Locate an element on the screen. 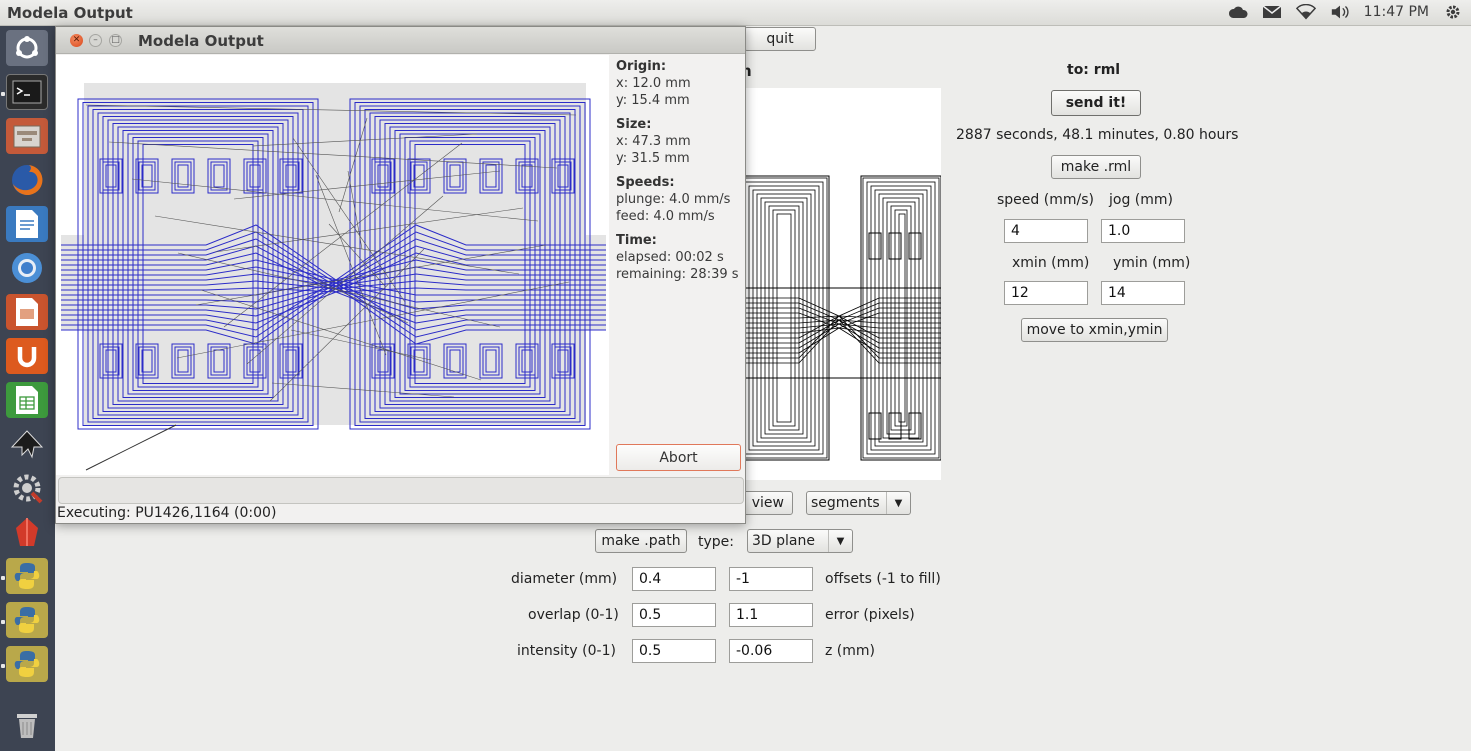 The image size is (1471, 751). plunge-speed: plunge: 4.0 mm/s is located at coordinates (673, 199).